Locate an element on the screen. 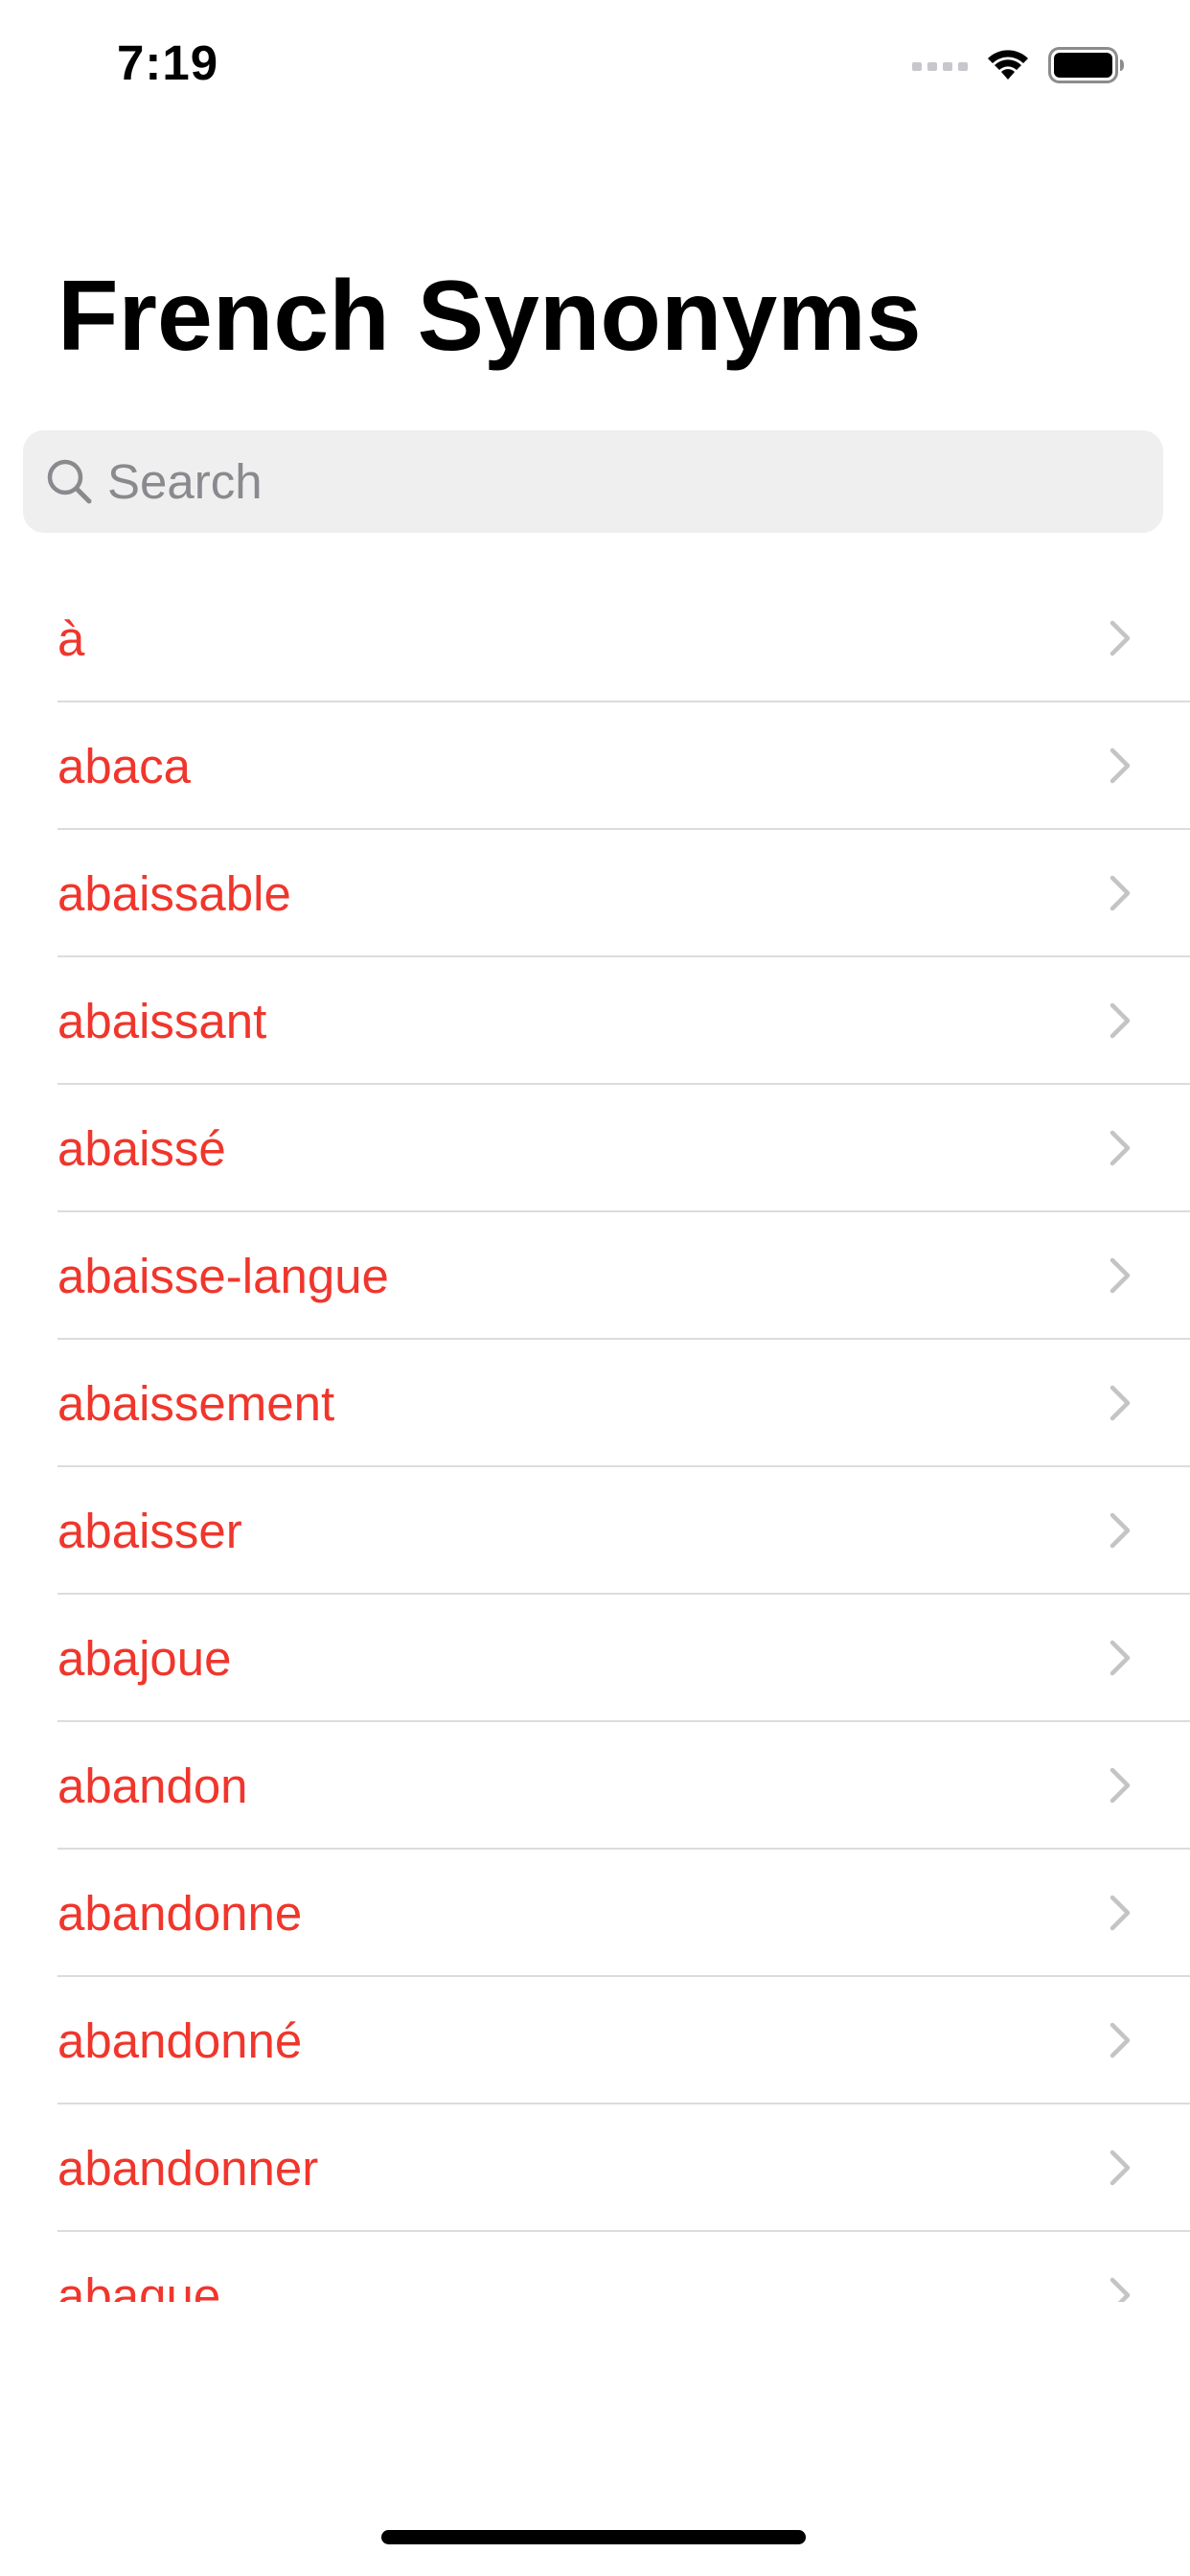  list-item-label: abandonné is located at coordinates (180, 2041).